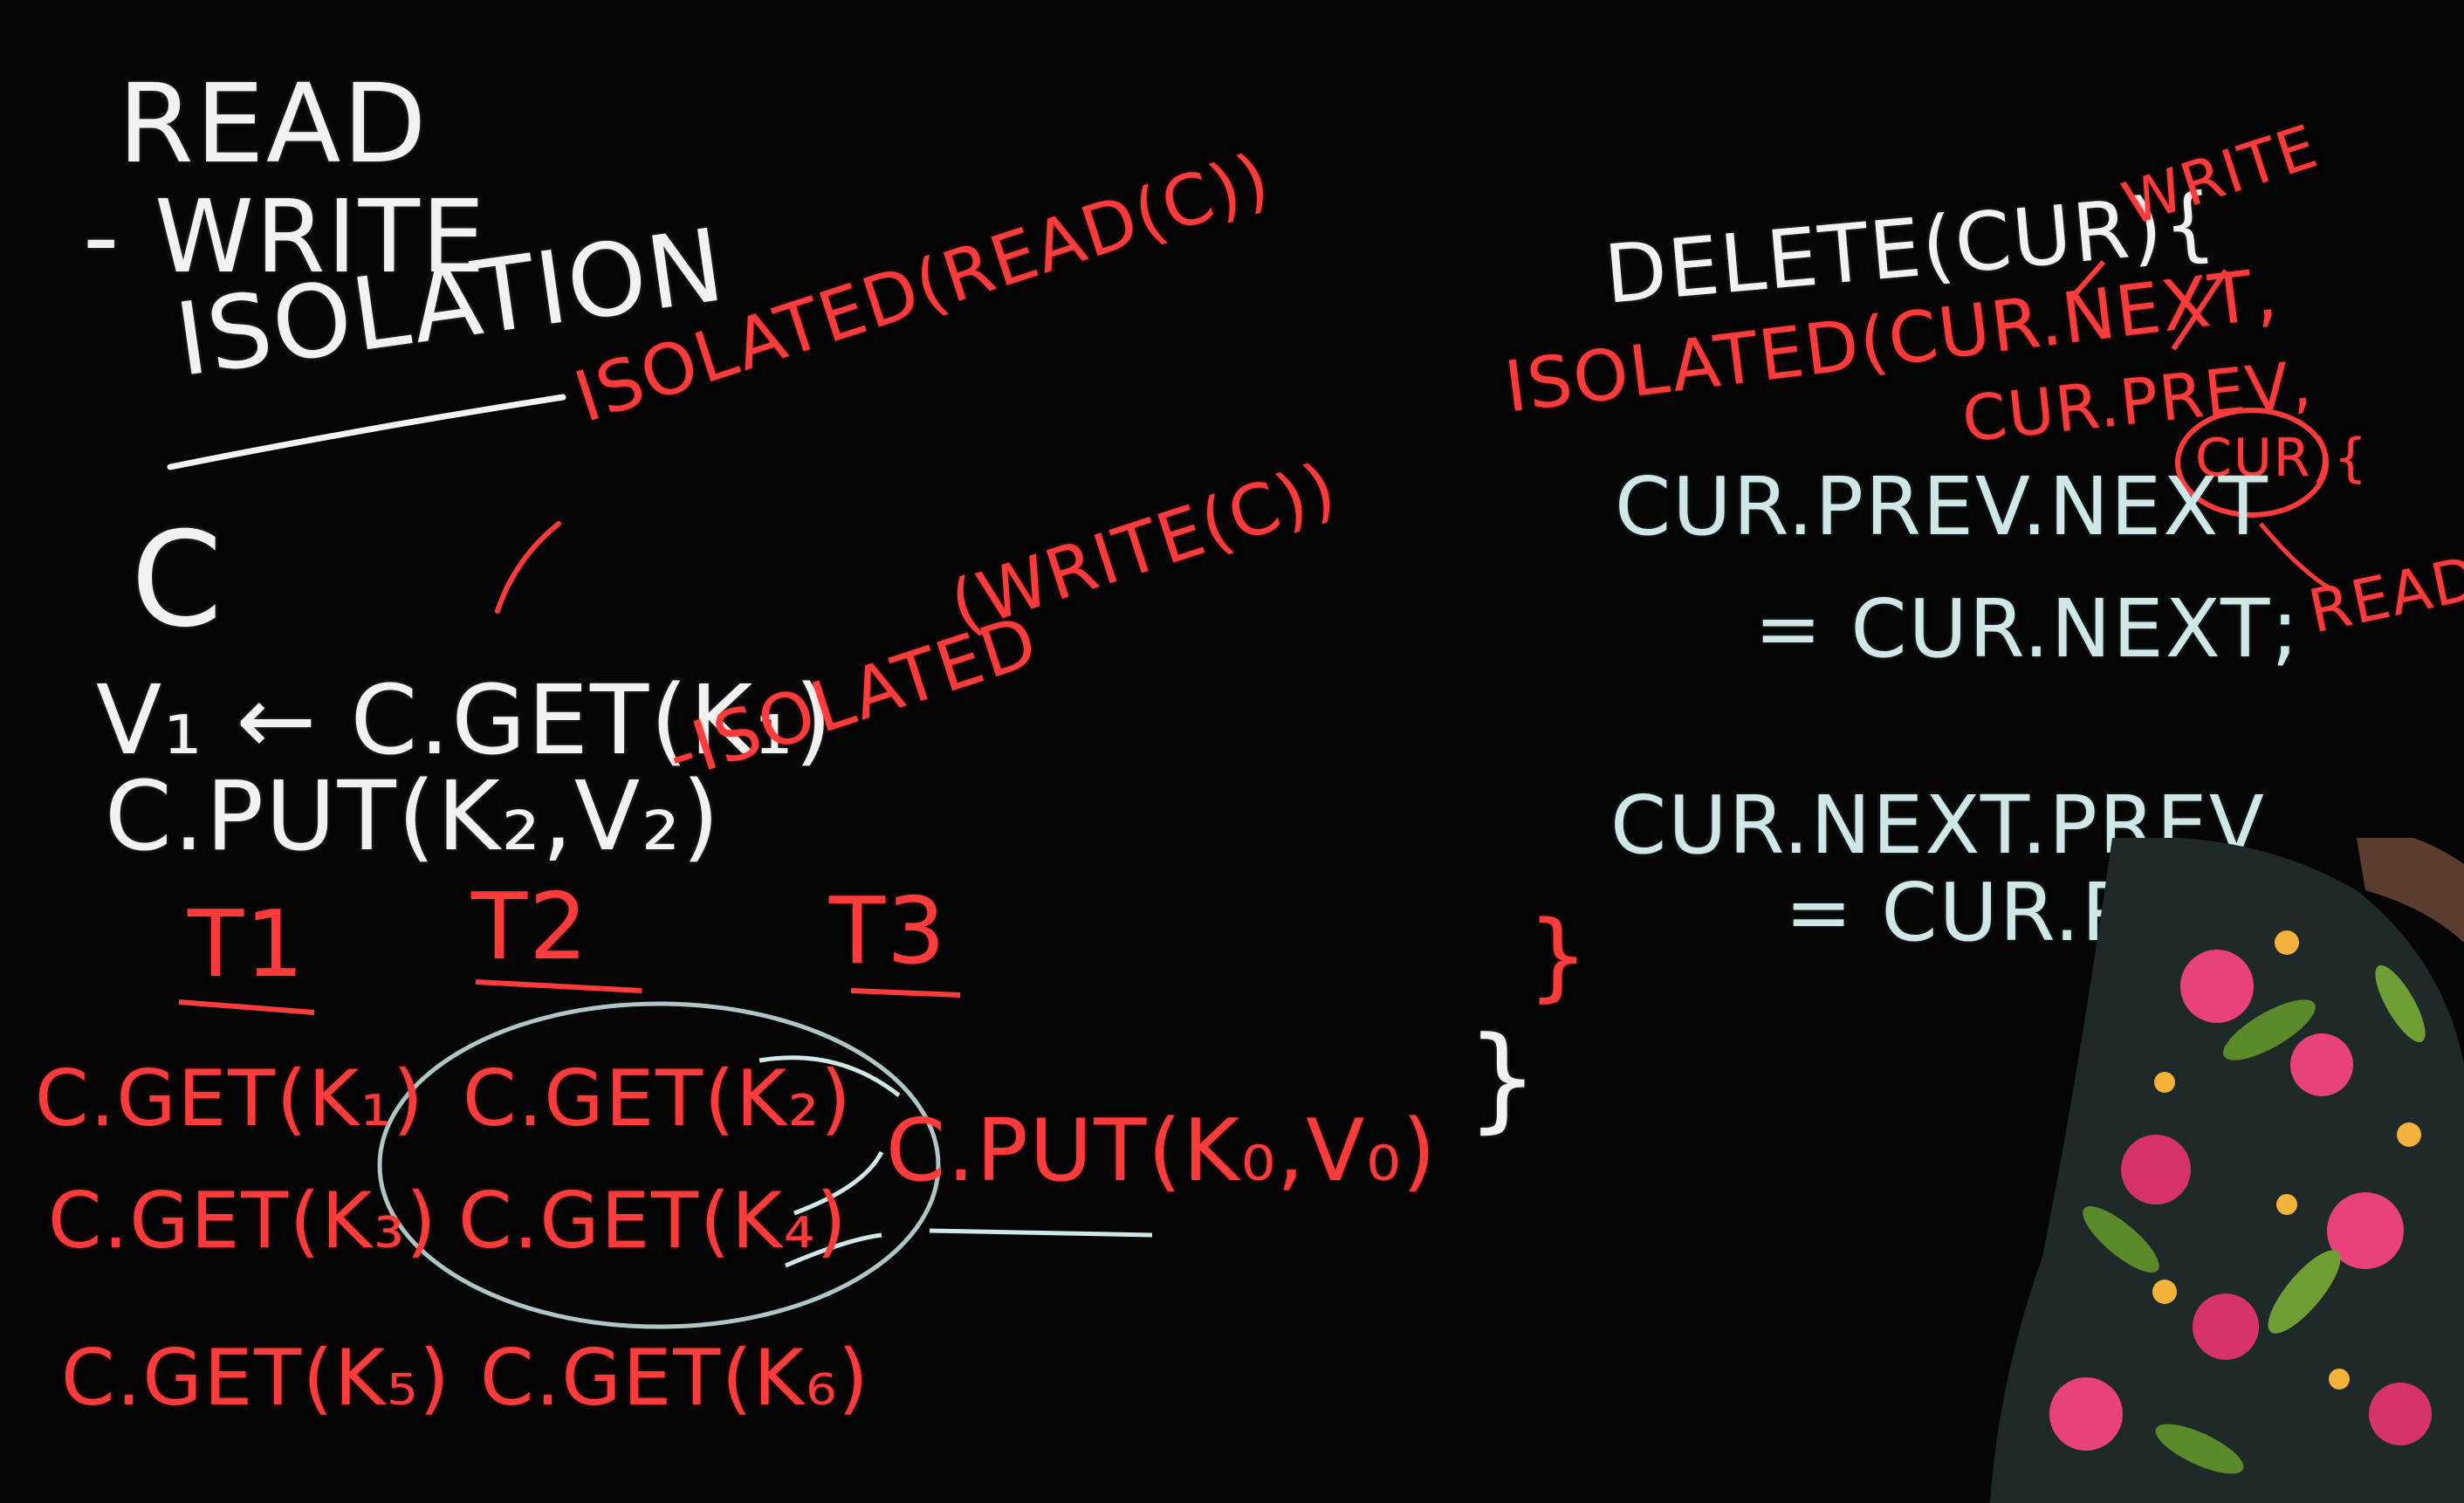 The width and height of the screenshot is (2464, 1503). I want to click on title-read: READ, so click(273, 125).